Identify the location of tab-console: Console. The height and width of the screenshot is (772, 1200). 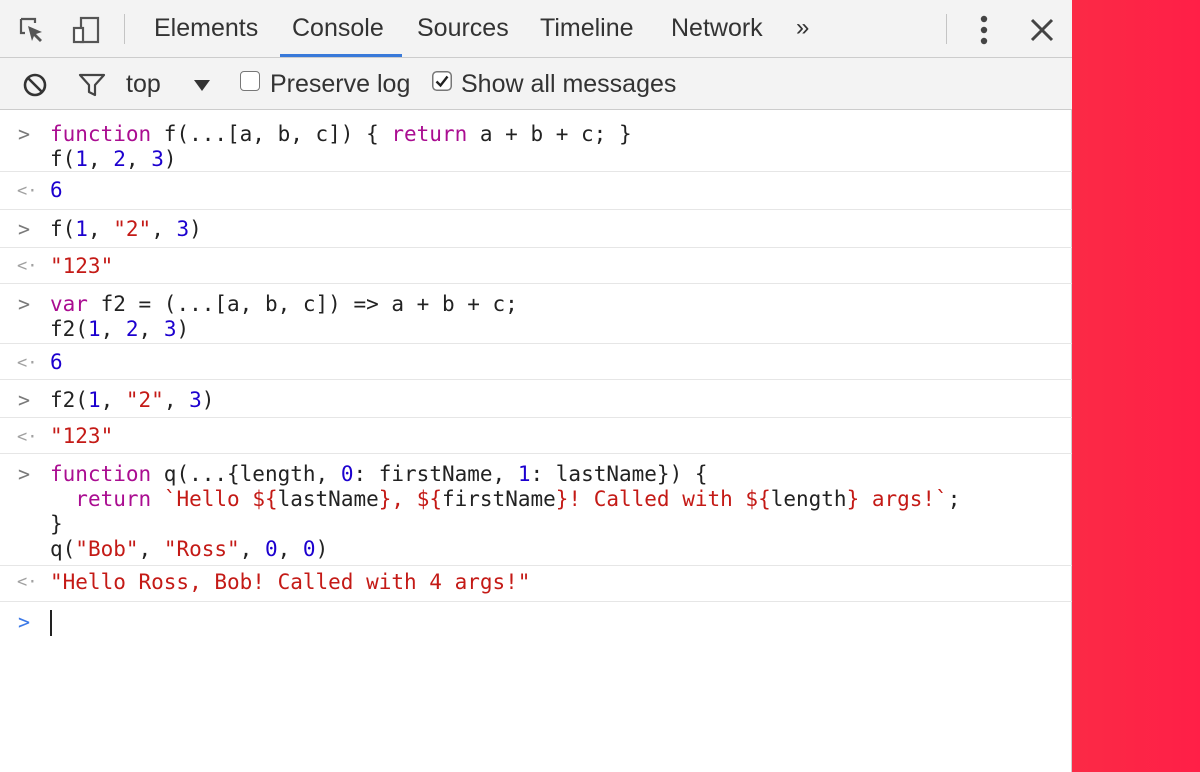
(341, 35).